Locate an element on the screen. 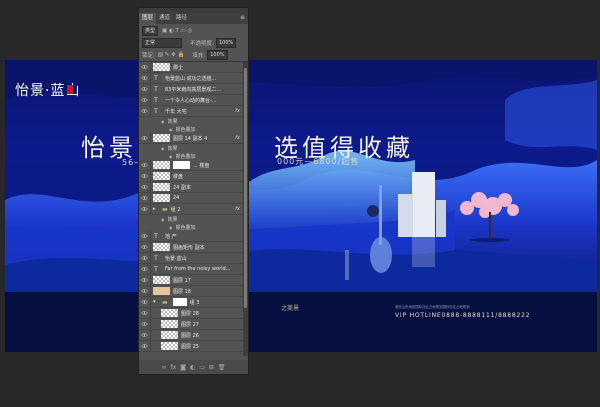  layer-row: 图层 25 is located at coordinates (191, 346).